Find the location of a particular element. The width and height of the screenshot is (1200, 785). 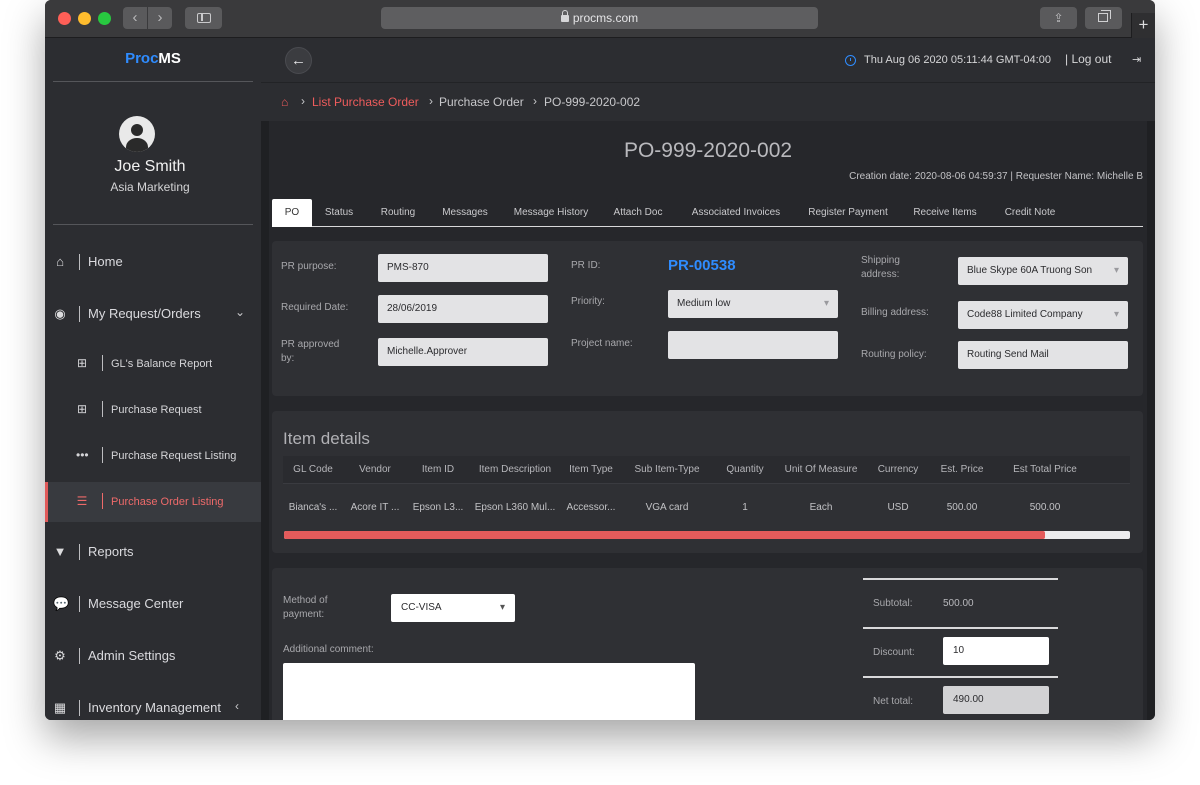

horizontal-scrollbar is located at coordinates (707, 535).